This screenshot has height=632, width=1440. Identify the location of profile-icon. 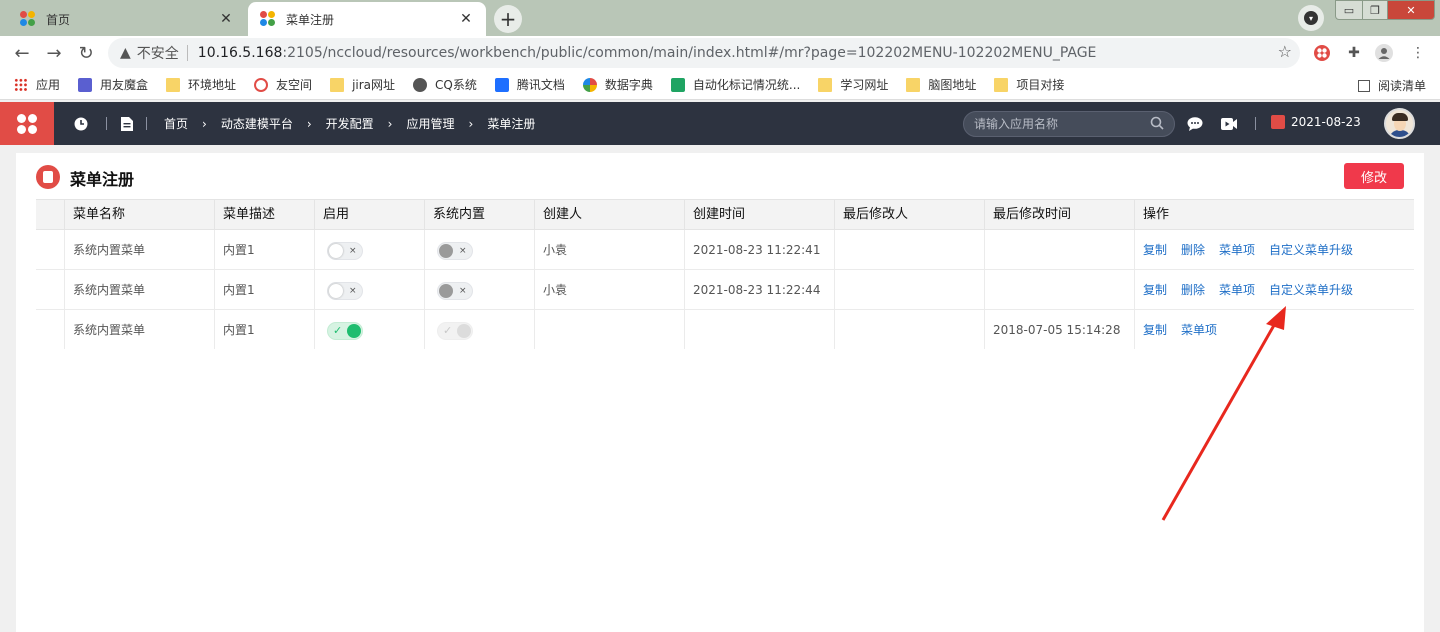
(1384, 53).